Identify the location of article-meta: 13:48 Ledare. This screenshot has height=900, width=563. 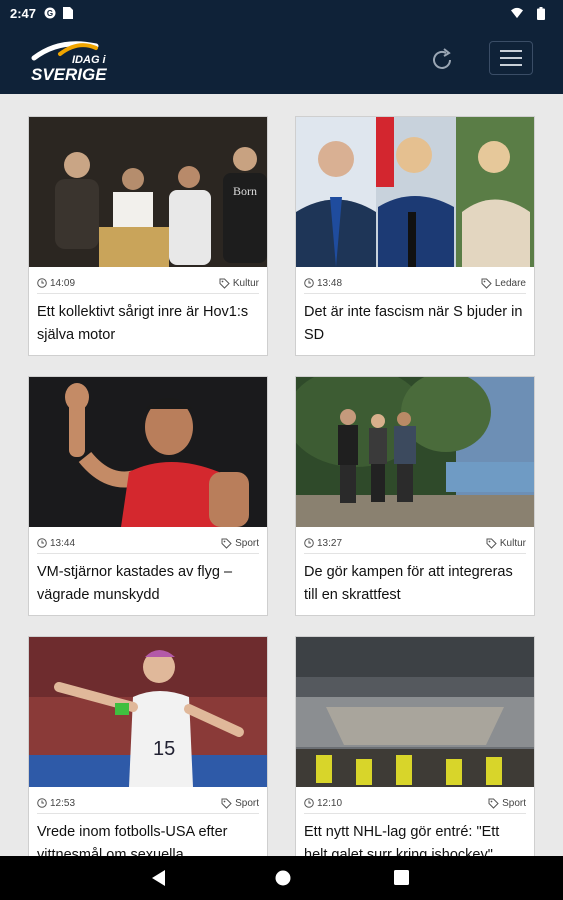
(415, 283).